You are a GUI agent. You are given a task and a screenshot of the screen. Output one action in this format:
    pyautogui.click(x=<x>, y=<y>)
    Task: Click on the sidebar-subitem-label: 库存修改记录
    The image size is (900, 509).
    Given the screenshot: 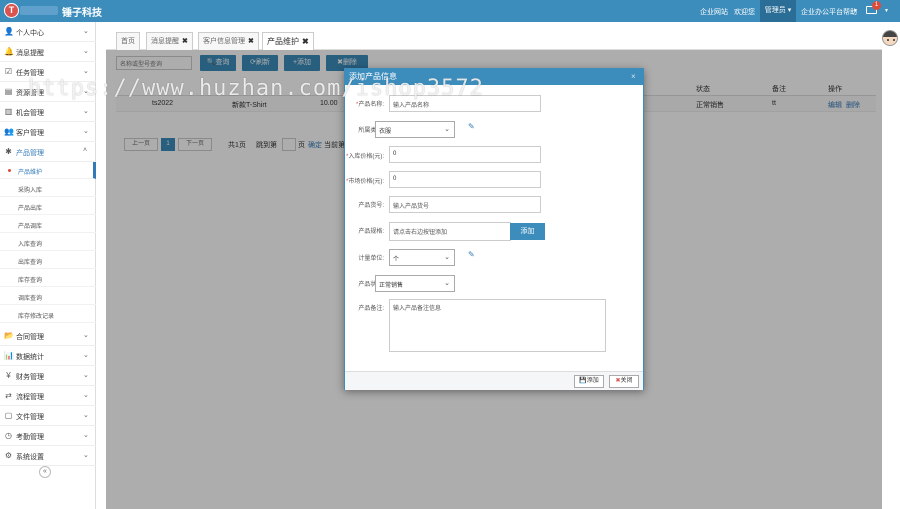 What is the action you would take?
    pyautogui.click(x=36, y=317)
    